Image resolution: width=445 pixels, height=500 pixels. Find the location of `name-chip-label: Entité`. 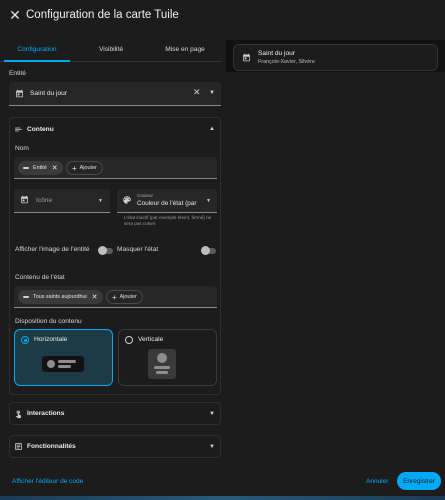

name-chip-label: Entité is located at coordinates (40, 168).